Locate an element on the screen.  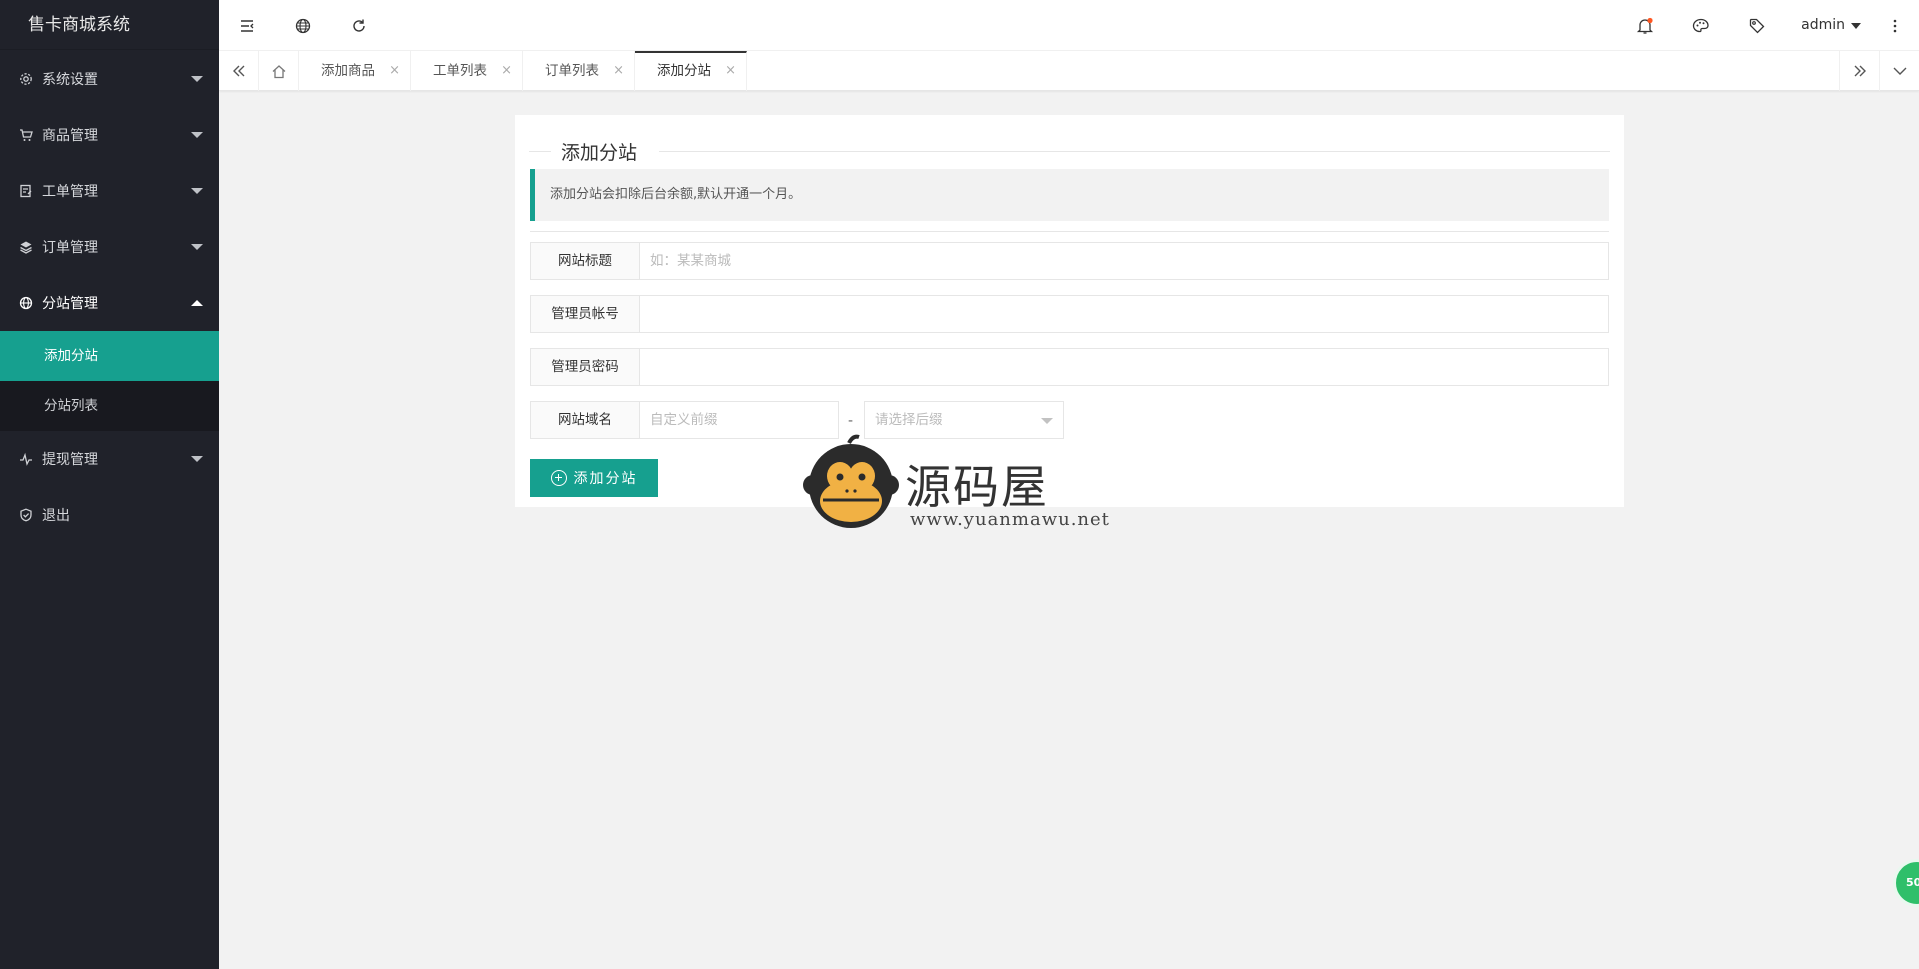
username: admin is located at coordinates (1823, 25).